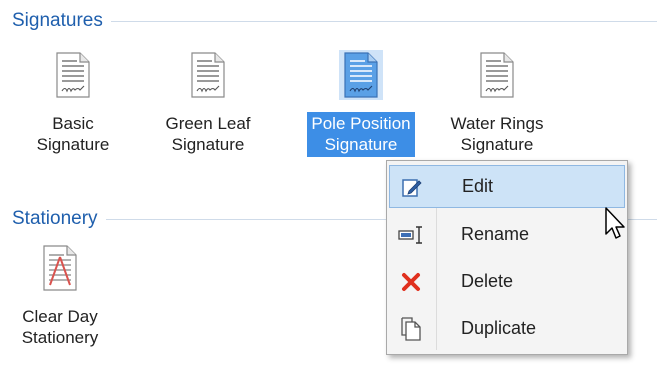 This screenshot has height=366, width=663. What do you see at coordinates (411, 235) in the screenshot?
I see `rename-icon` at bounding box center [411, 235].